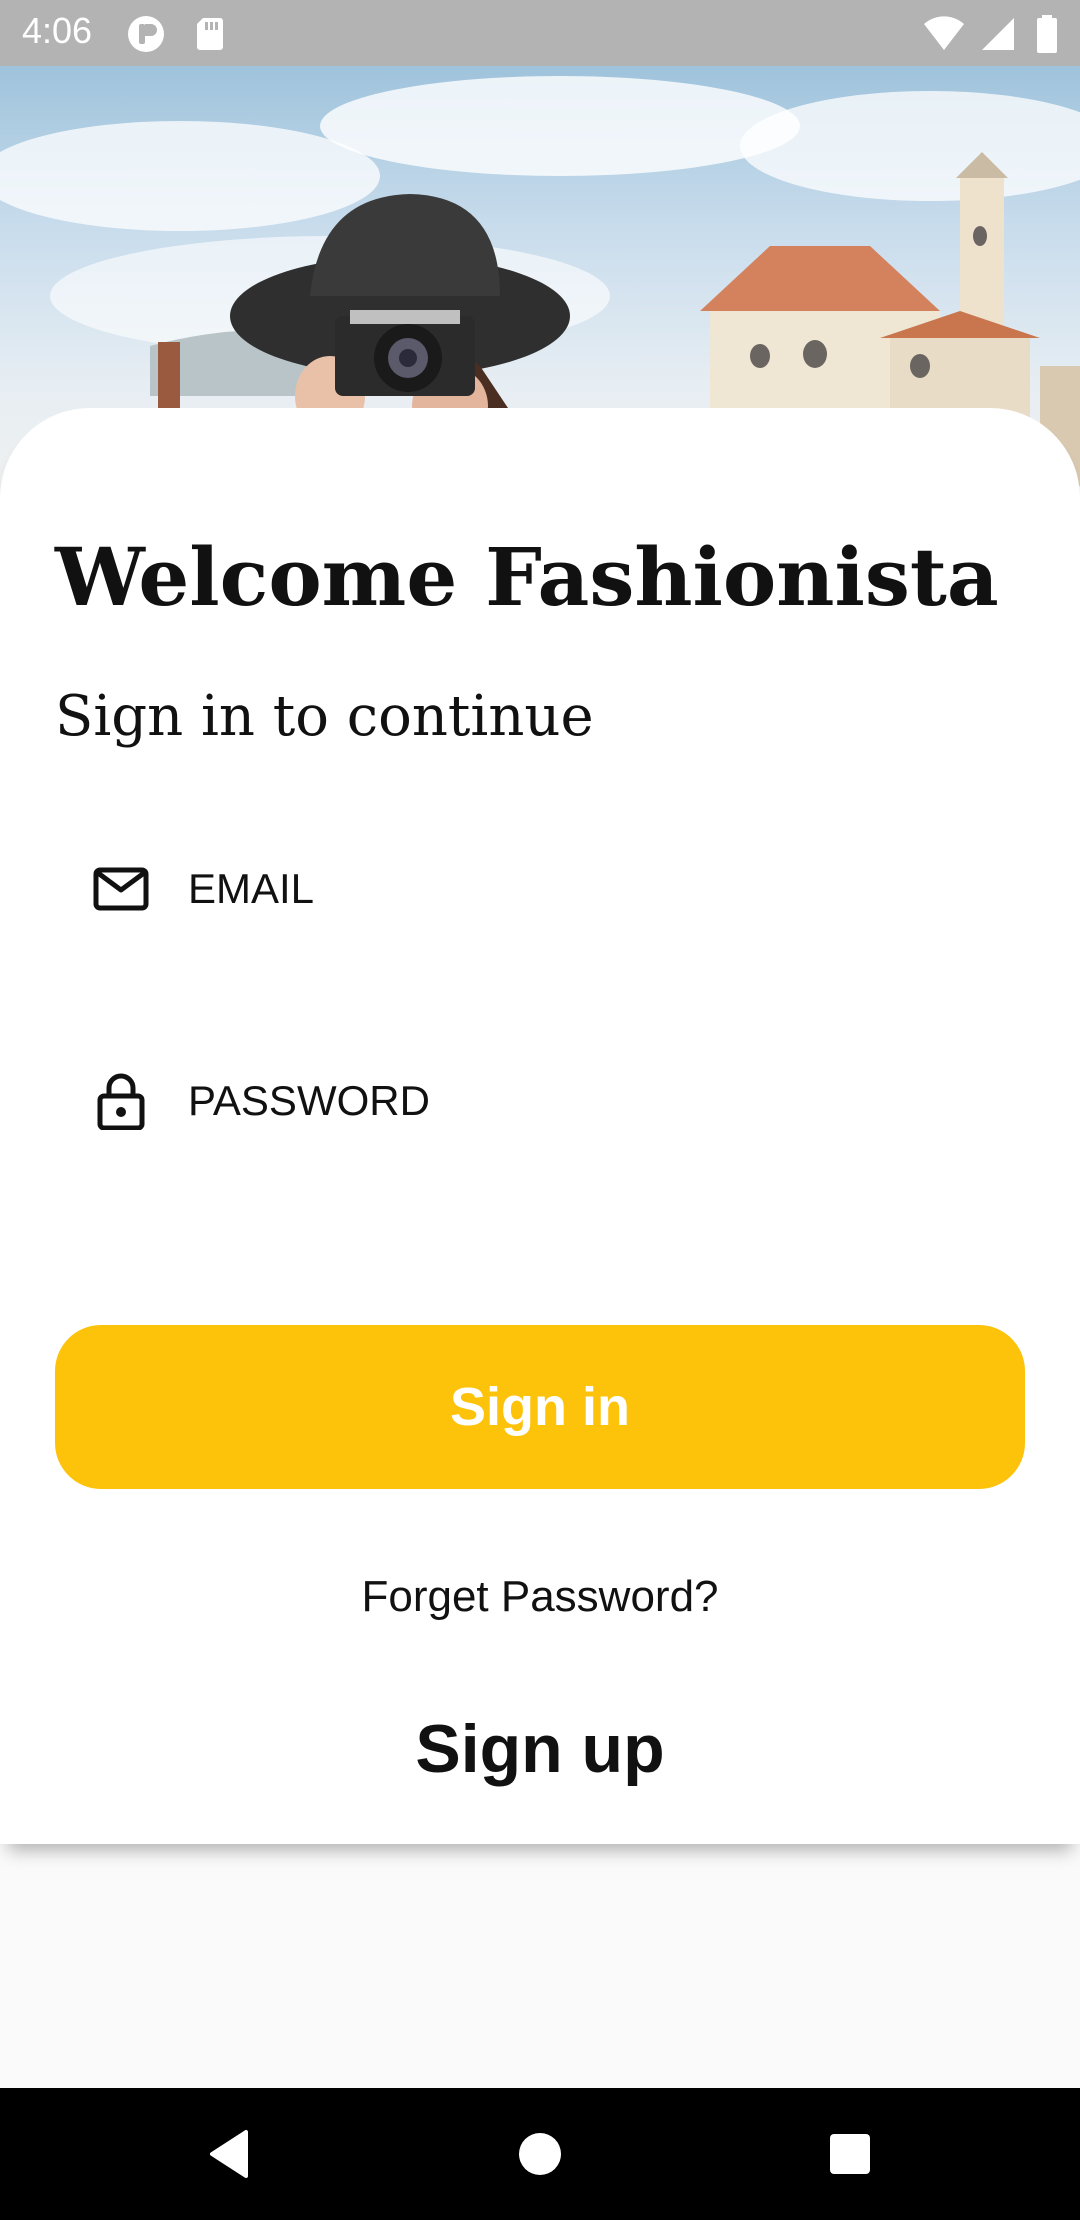  I want to click on status-bar: 4:06, so click(540, 33).